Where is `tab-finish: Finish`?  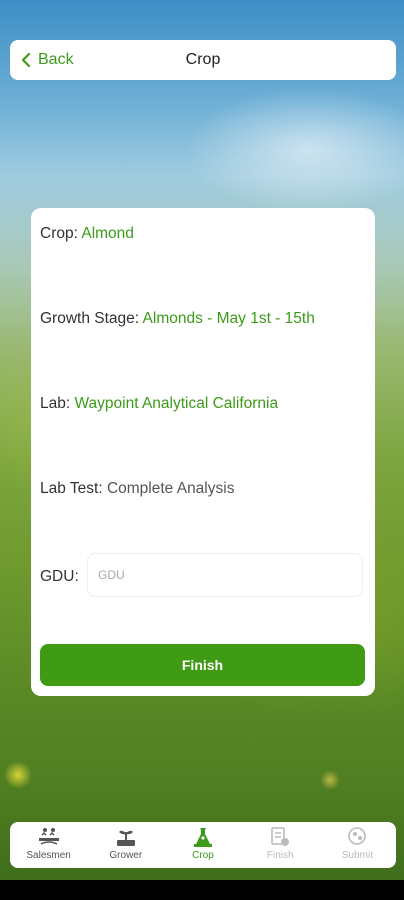
tab-finish: Finish is located at coordinates (280, 845).